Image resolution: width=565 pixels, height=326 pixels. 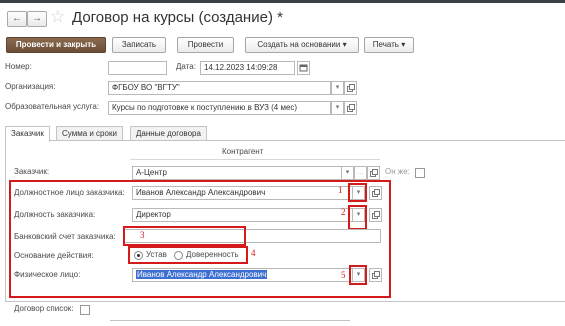 I want to click on number-field, so click(x=137, y=68).